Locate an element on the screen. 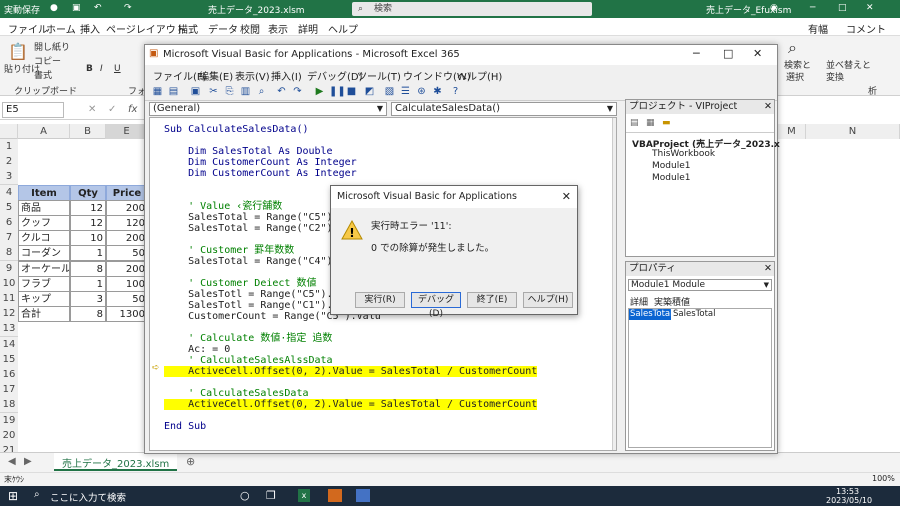 This screenshot has height=506, width=900. format-painter-button: 書式 is located at coordinates (43, 74).